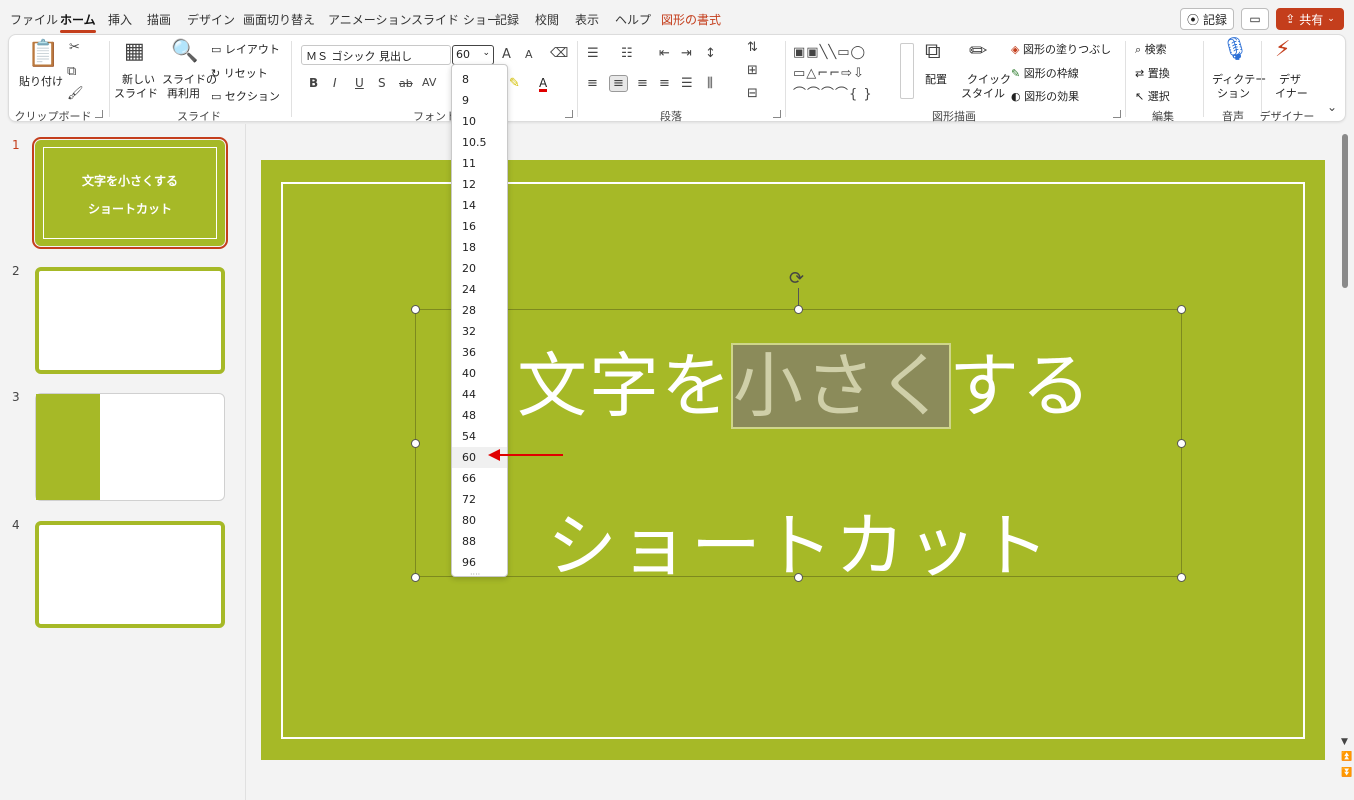  Describe the element at coordinates (587, 19) in the screenshot. I see `tab-view: 表示` at that location.